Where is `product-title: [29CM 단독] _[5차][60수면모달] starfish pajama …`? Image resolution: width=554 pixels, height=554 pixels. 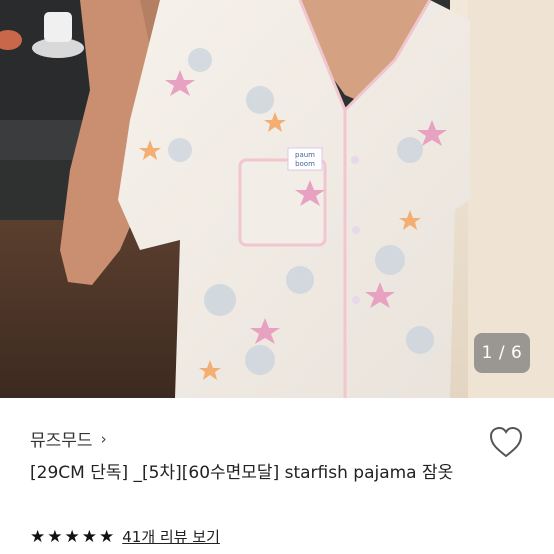 product-title: [29CM 단독] _[5차][60수면모달] starfish pajama … is located at coordinates (242, 473).